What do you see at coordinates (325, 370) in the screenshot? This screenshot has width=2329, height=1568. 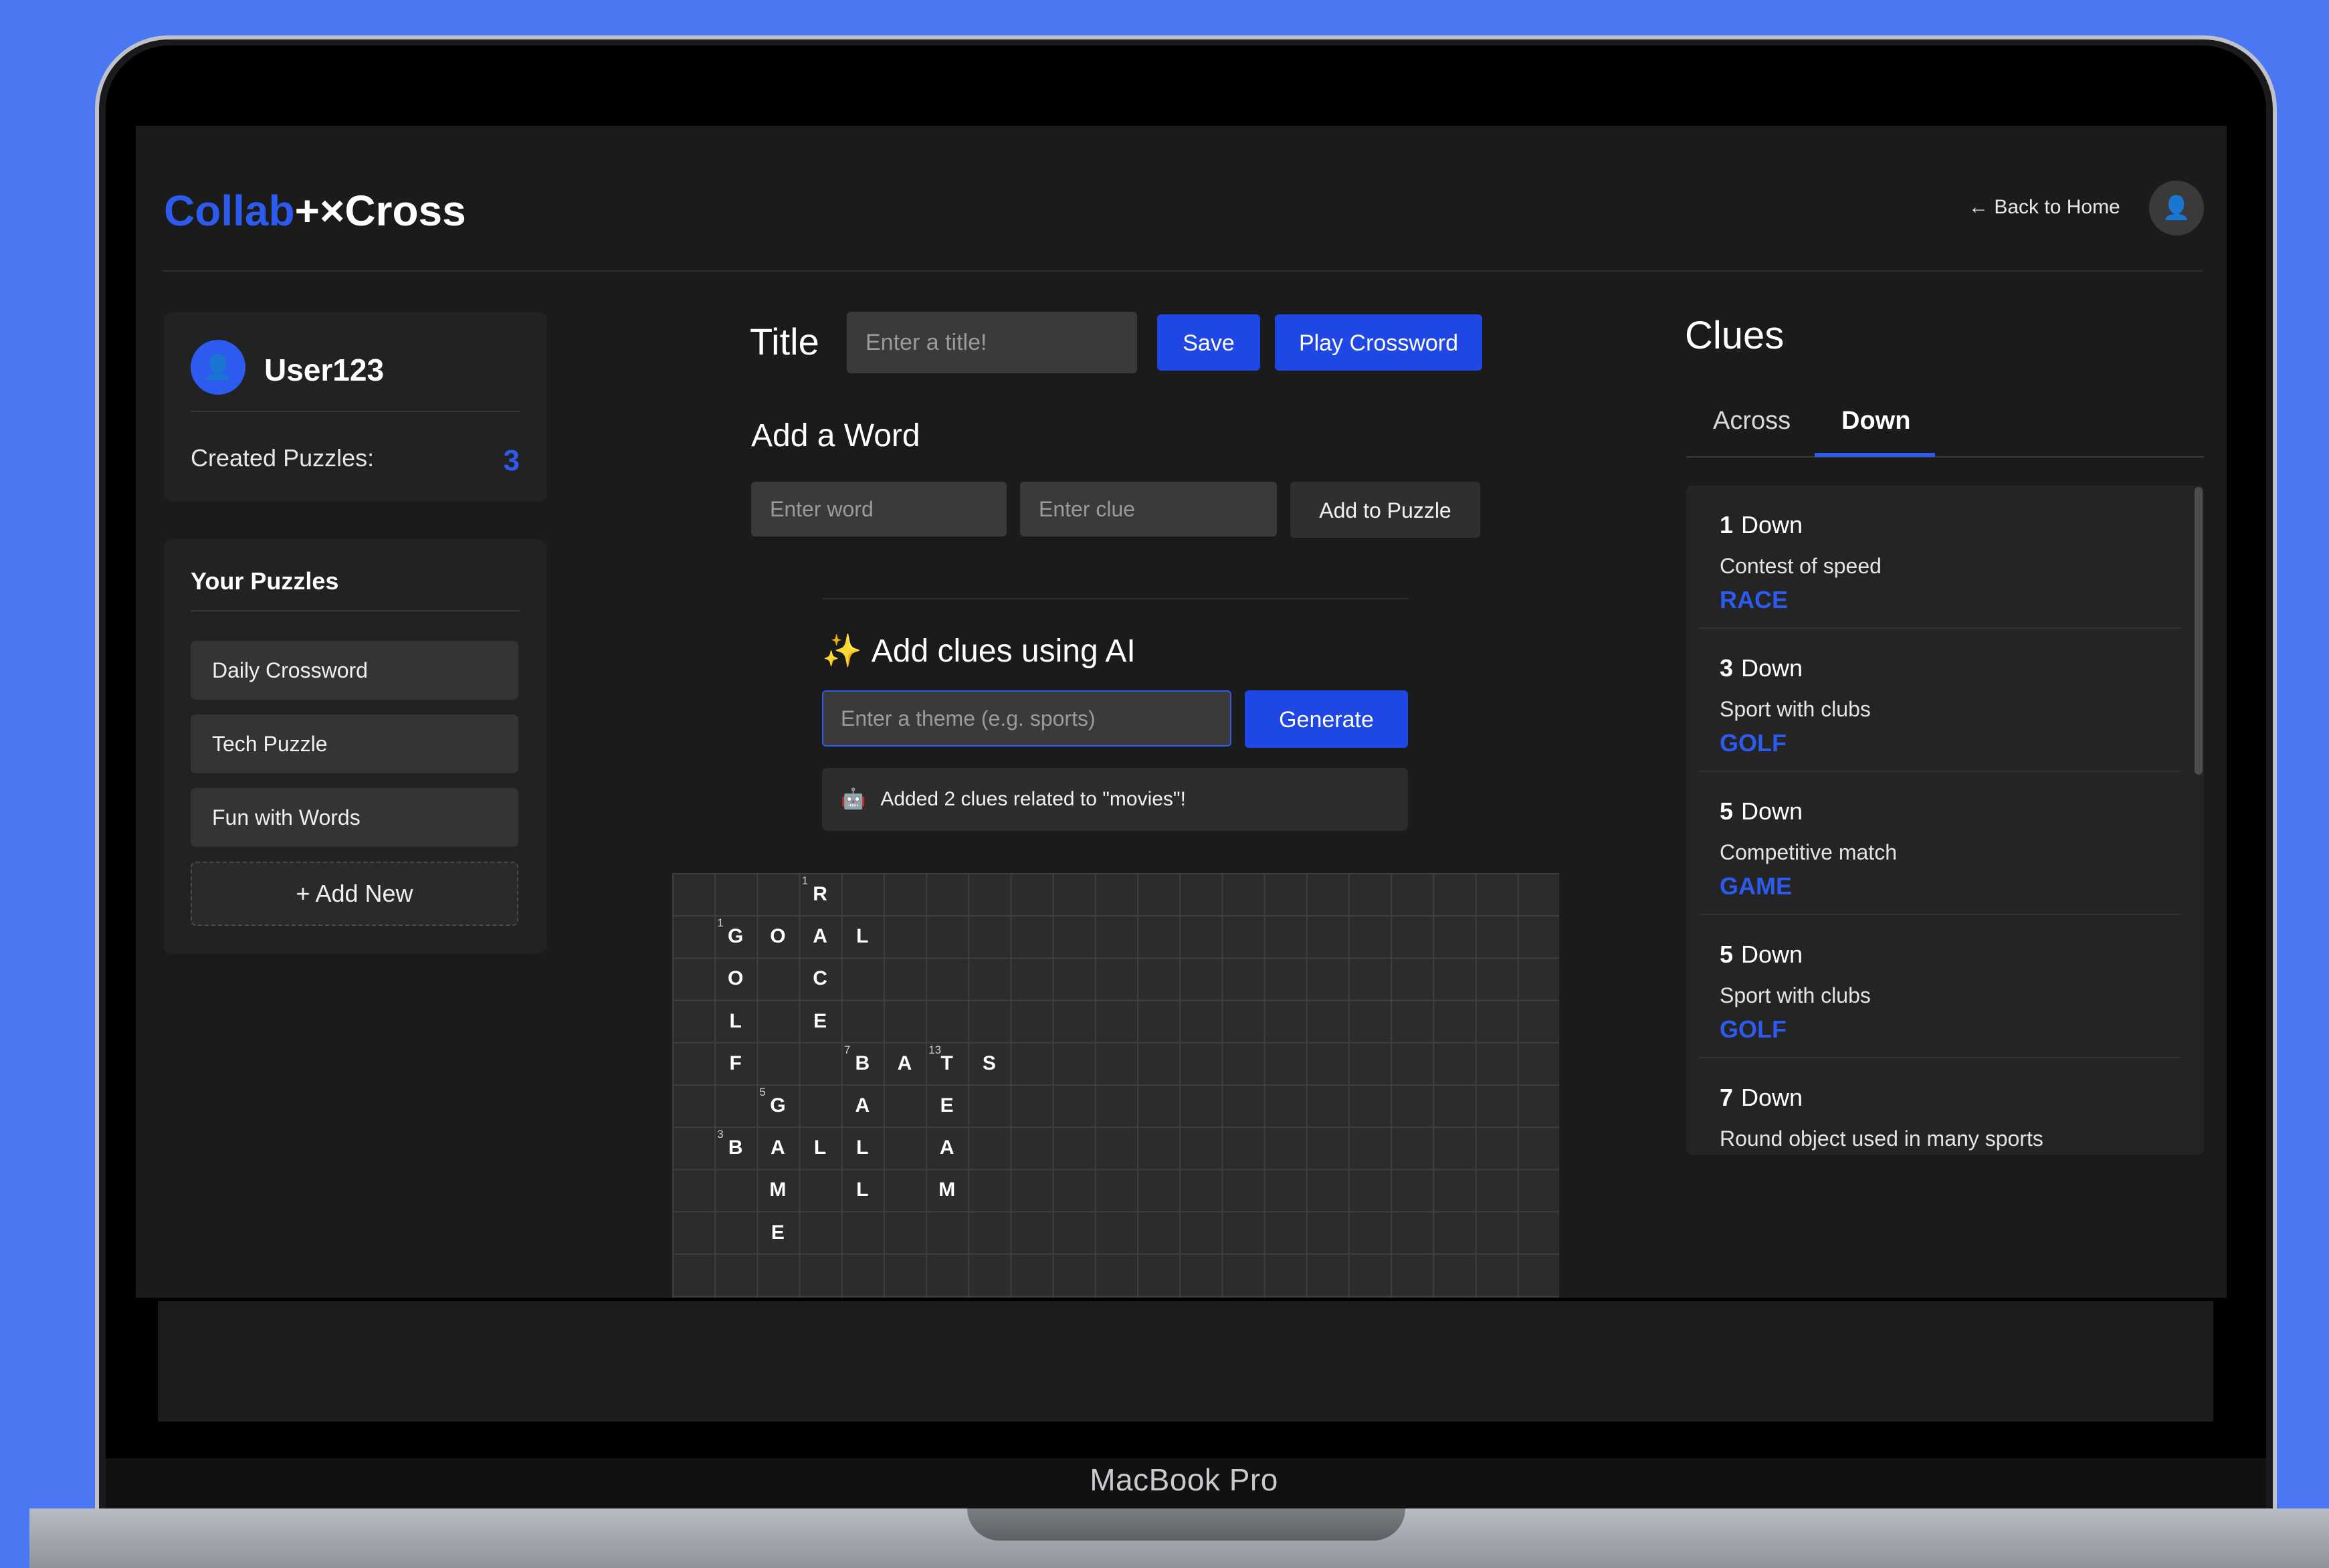 I see `username: User123` at bounding box center [325, 370].